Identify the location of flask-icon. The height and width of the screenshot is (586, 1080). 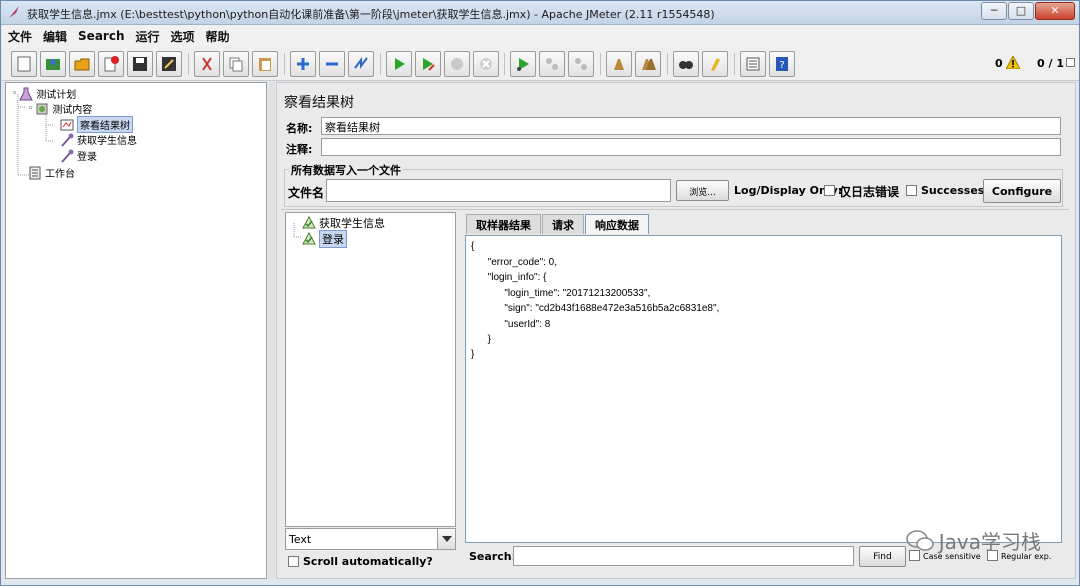
(26, 93).